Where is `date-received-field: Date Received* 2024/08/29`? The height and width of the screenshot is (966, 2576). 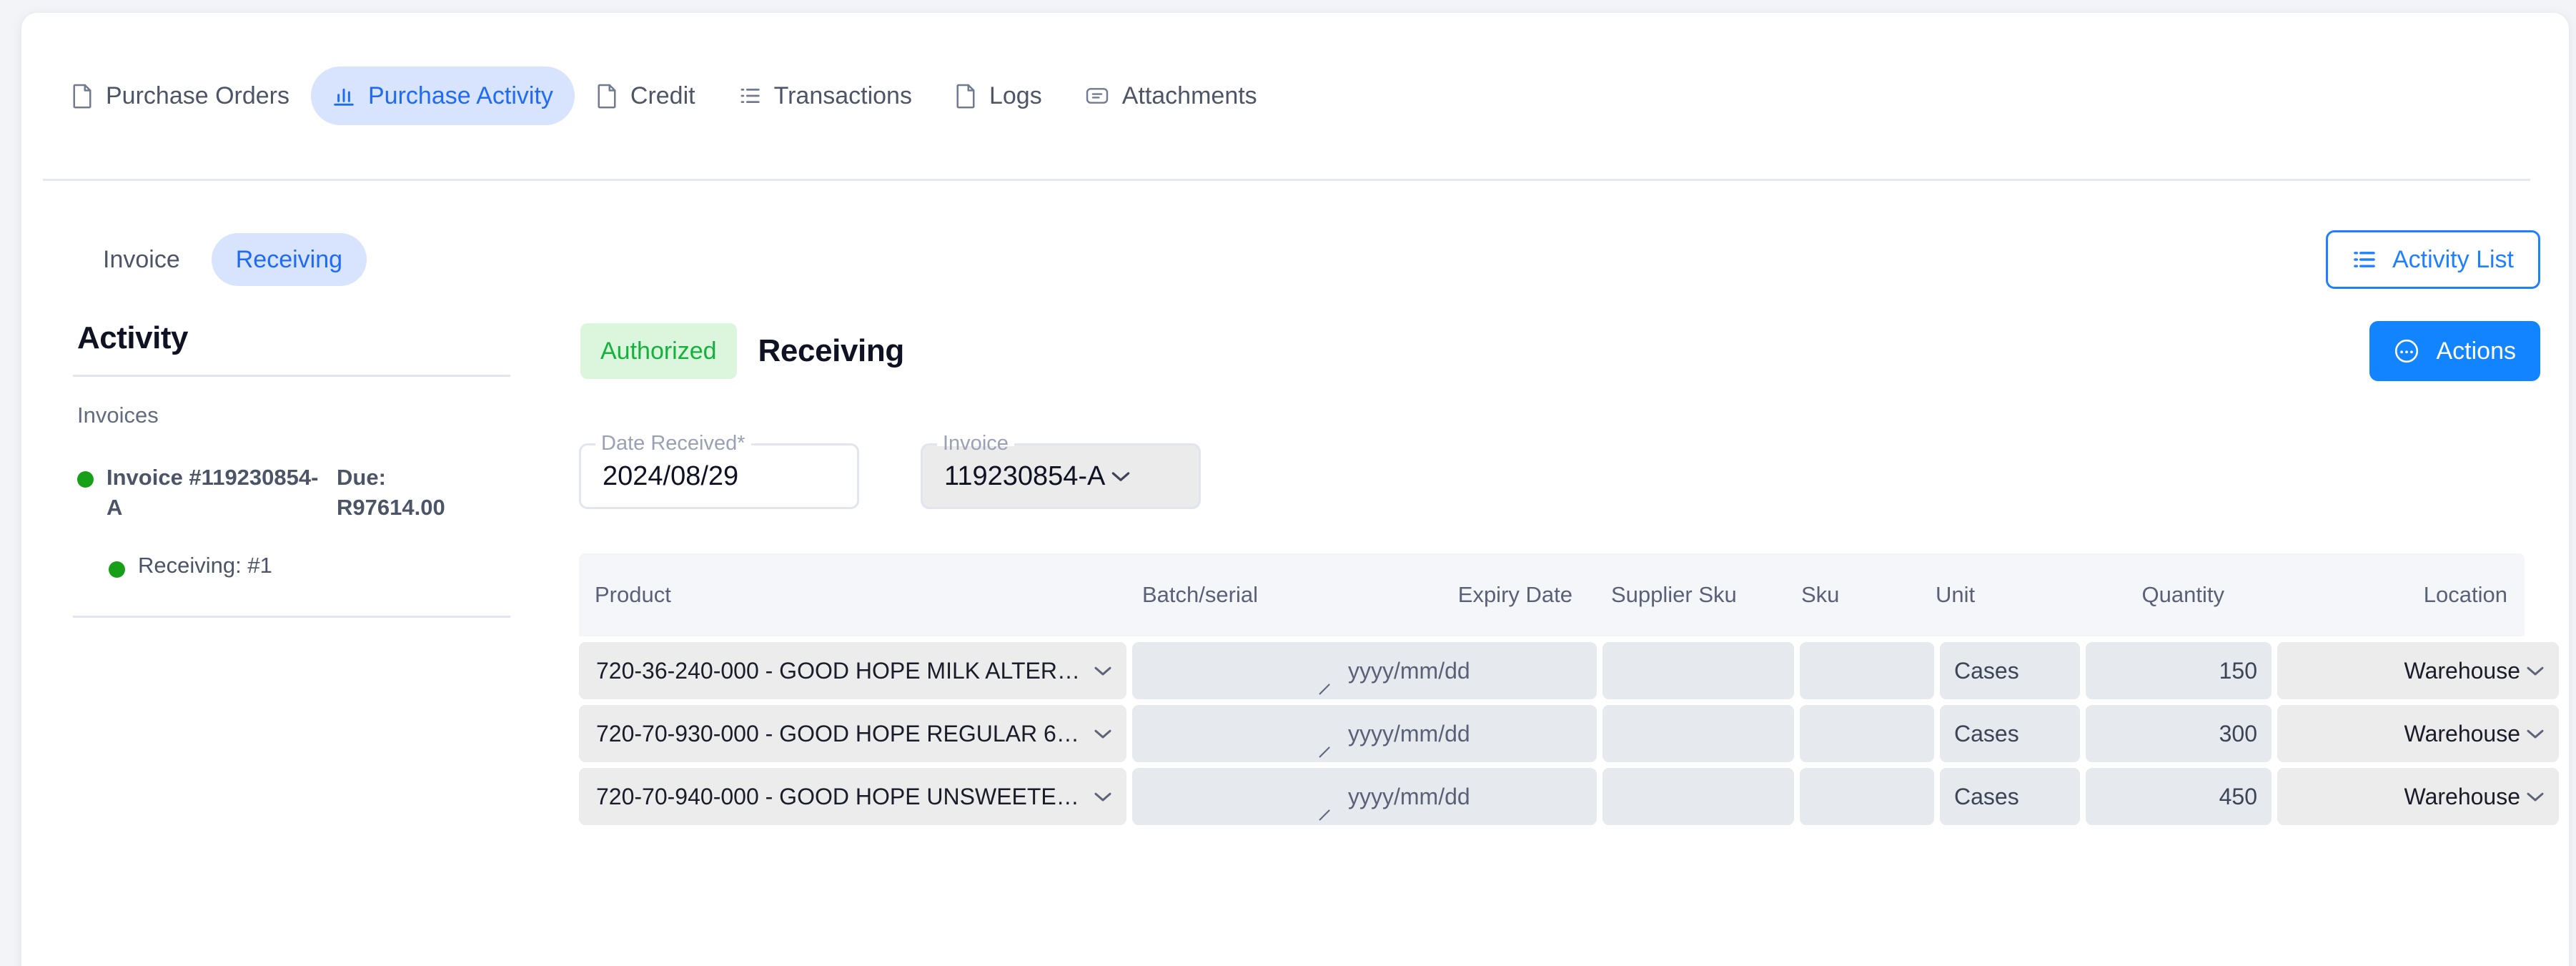 date-received-field: Date Received* 2024/08/29 is located at coordinates (719, 470).